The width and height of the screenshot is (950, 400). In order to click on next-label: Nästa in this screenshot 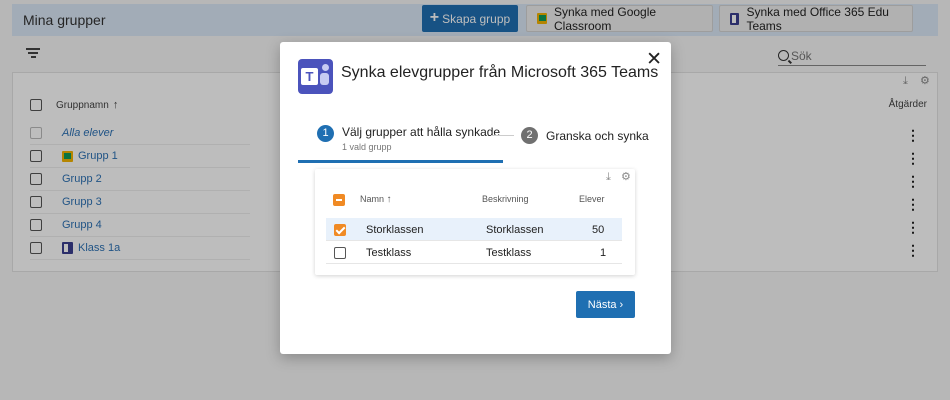, I will do `click(602, 304)`.